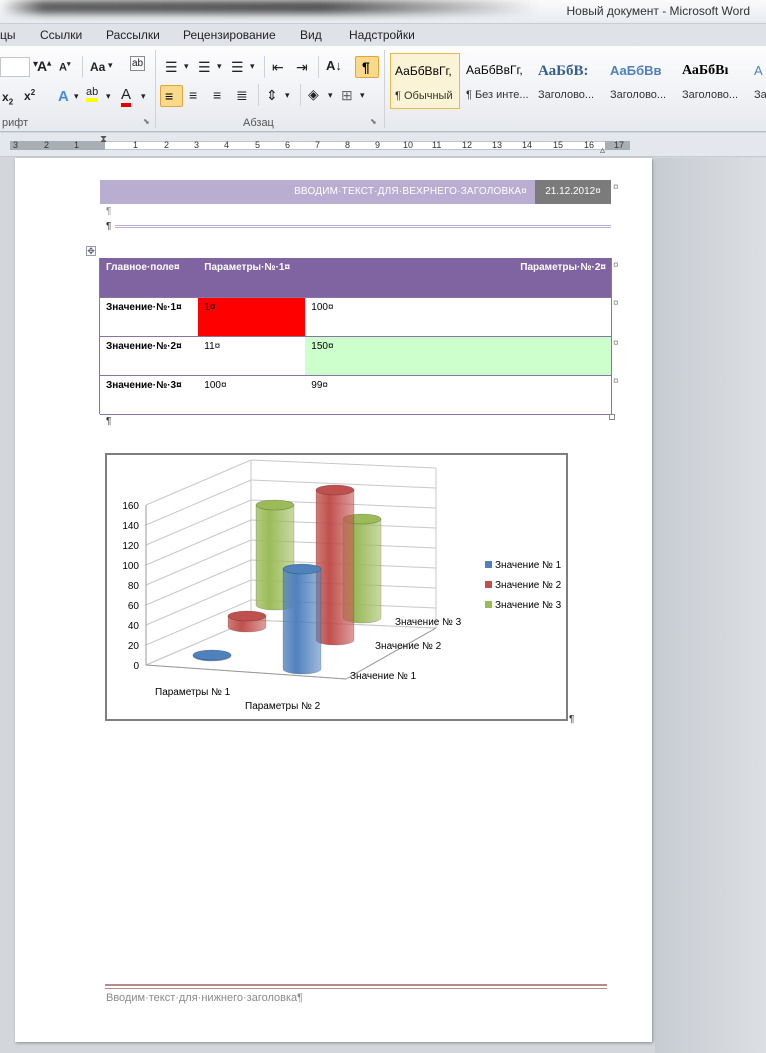 Image resolution: width=766 pixels, height=1053 pixels. What do you see at coordinates (64, 67) in the screenshot?
I see `shrink-font-icon: A▾` at bounding box center [64, 67].